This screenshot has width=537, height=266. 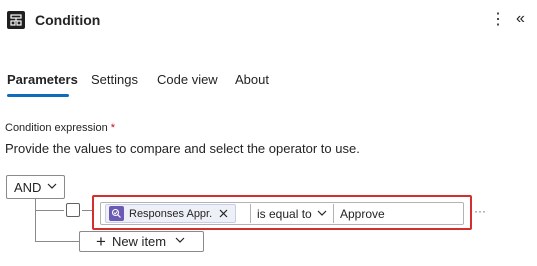 What do you see at coordinates (28, 187) in the screenshot?
I see `group-operator-value: AND` at bounding box center [28, 187].